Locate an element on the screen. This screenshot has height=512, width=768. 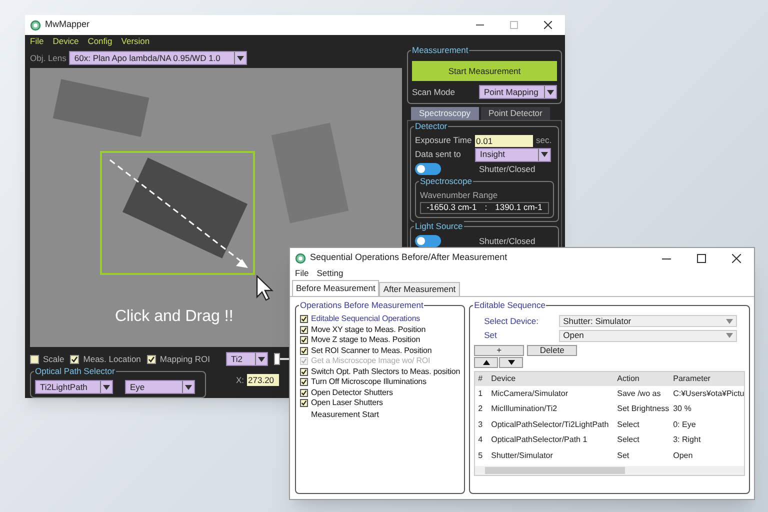
unit-label: sec. is located at coordinates (544, 140).